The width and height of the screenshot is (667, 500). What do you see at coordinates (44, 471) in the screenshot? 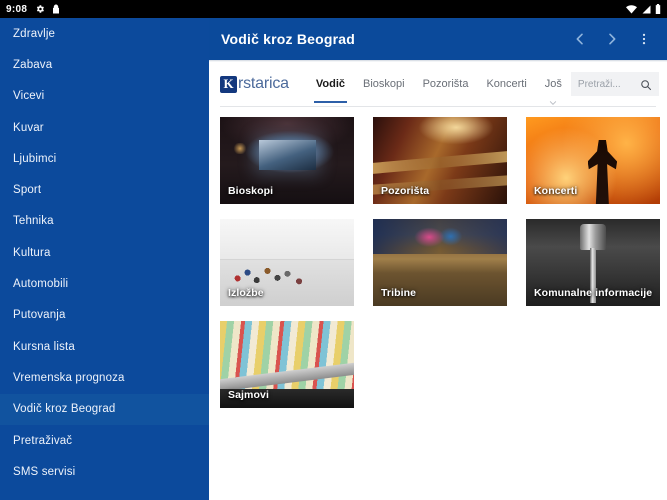
I see `sidebar-item-label: SMS servisi` at bounding box center [44, 471].